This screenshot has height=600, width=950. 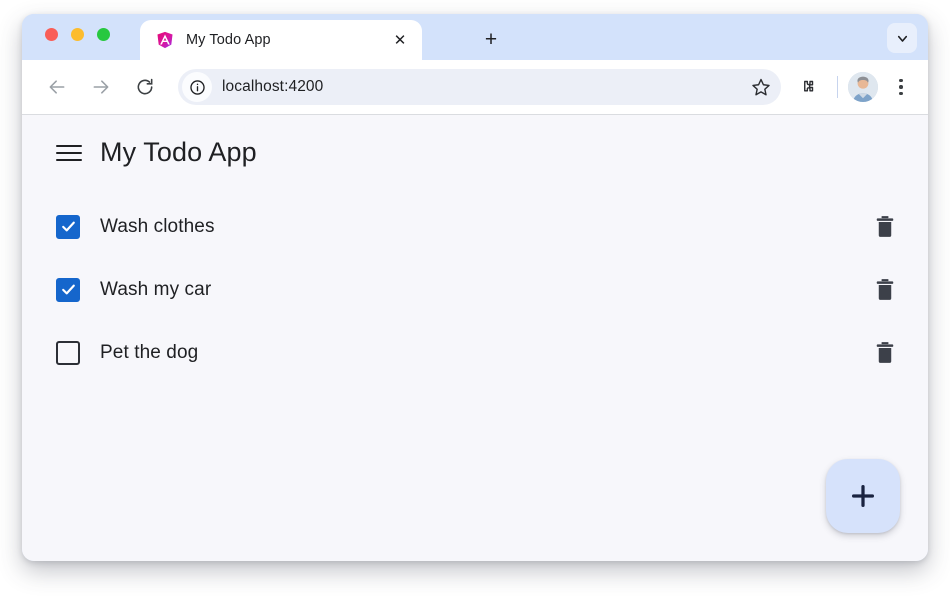 What do you see at coordinates (837, 87) in the screenshot?
I see `toolbar-divider` at bounding box center [837, 87].